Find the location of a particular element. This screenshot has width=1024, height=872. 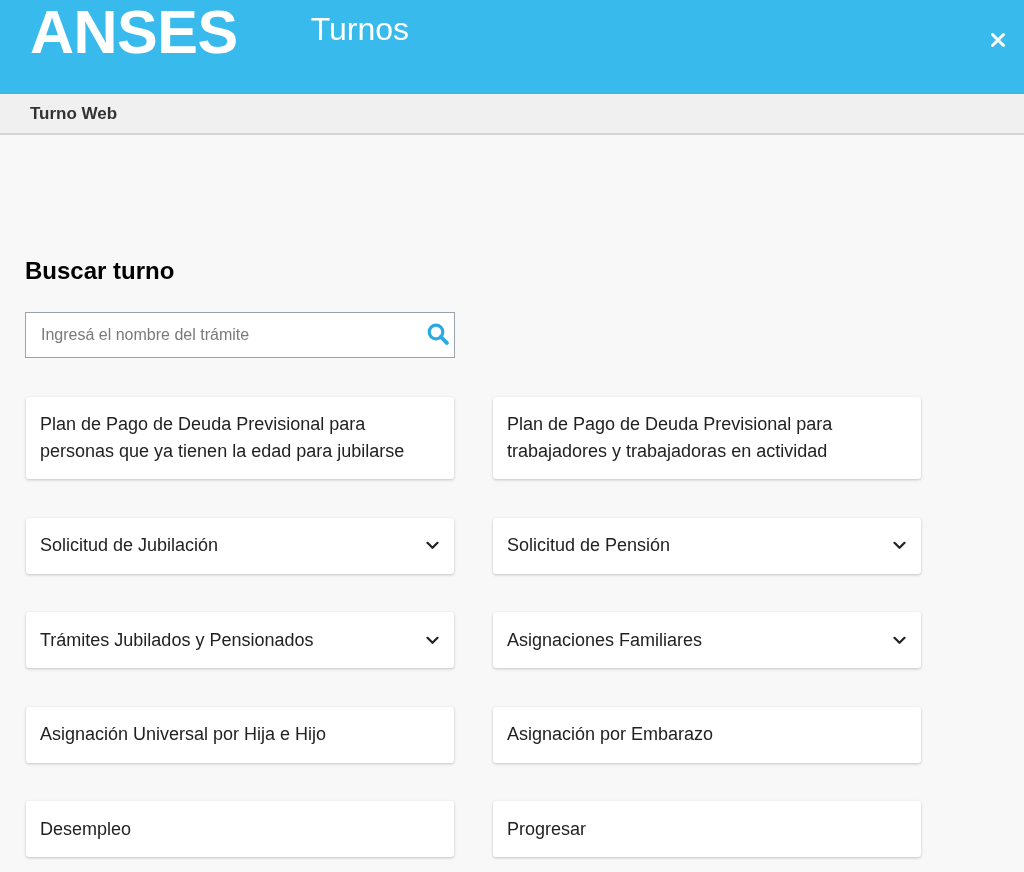

procedure-link: Plan de Pago de Deuda Previsional para personas que ya tienen la edad para jubilarse is located at coordinates (240, 438).